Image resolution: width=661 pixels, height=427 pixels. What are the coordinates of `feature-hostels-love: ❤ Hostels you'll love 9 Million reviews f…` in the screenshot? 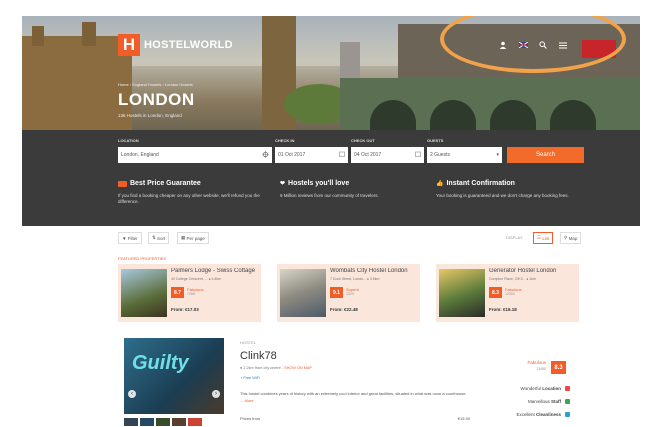 It's located at (355, 189).